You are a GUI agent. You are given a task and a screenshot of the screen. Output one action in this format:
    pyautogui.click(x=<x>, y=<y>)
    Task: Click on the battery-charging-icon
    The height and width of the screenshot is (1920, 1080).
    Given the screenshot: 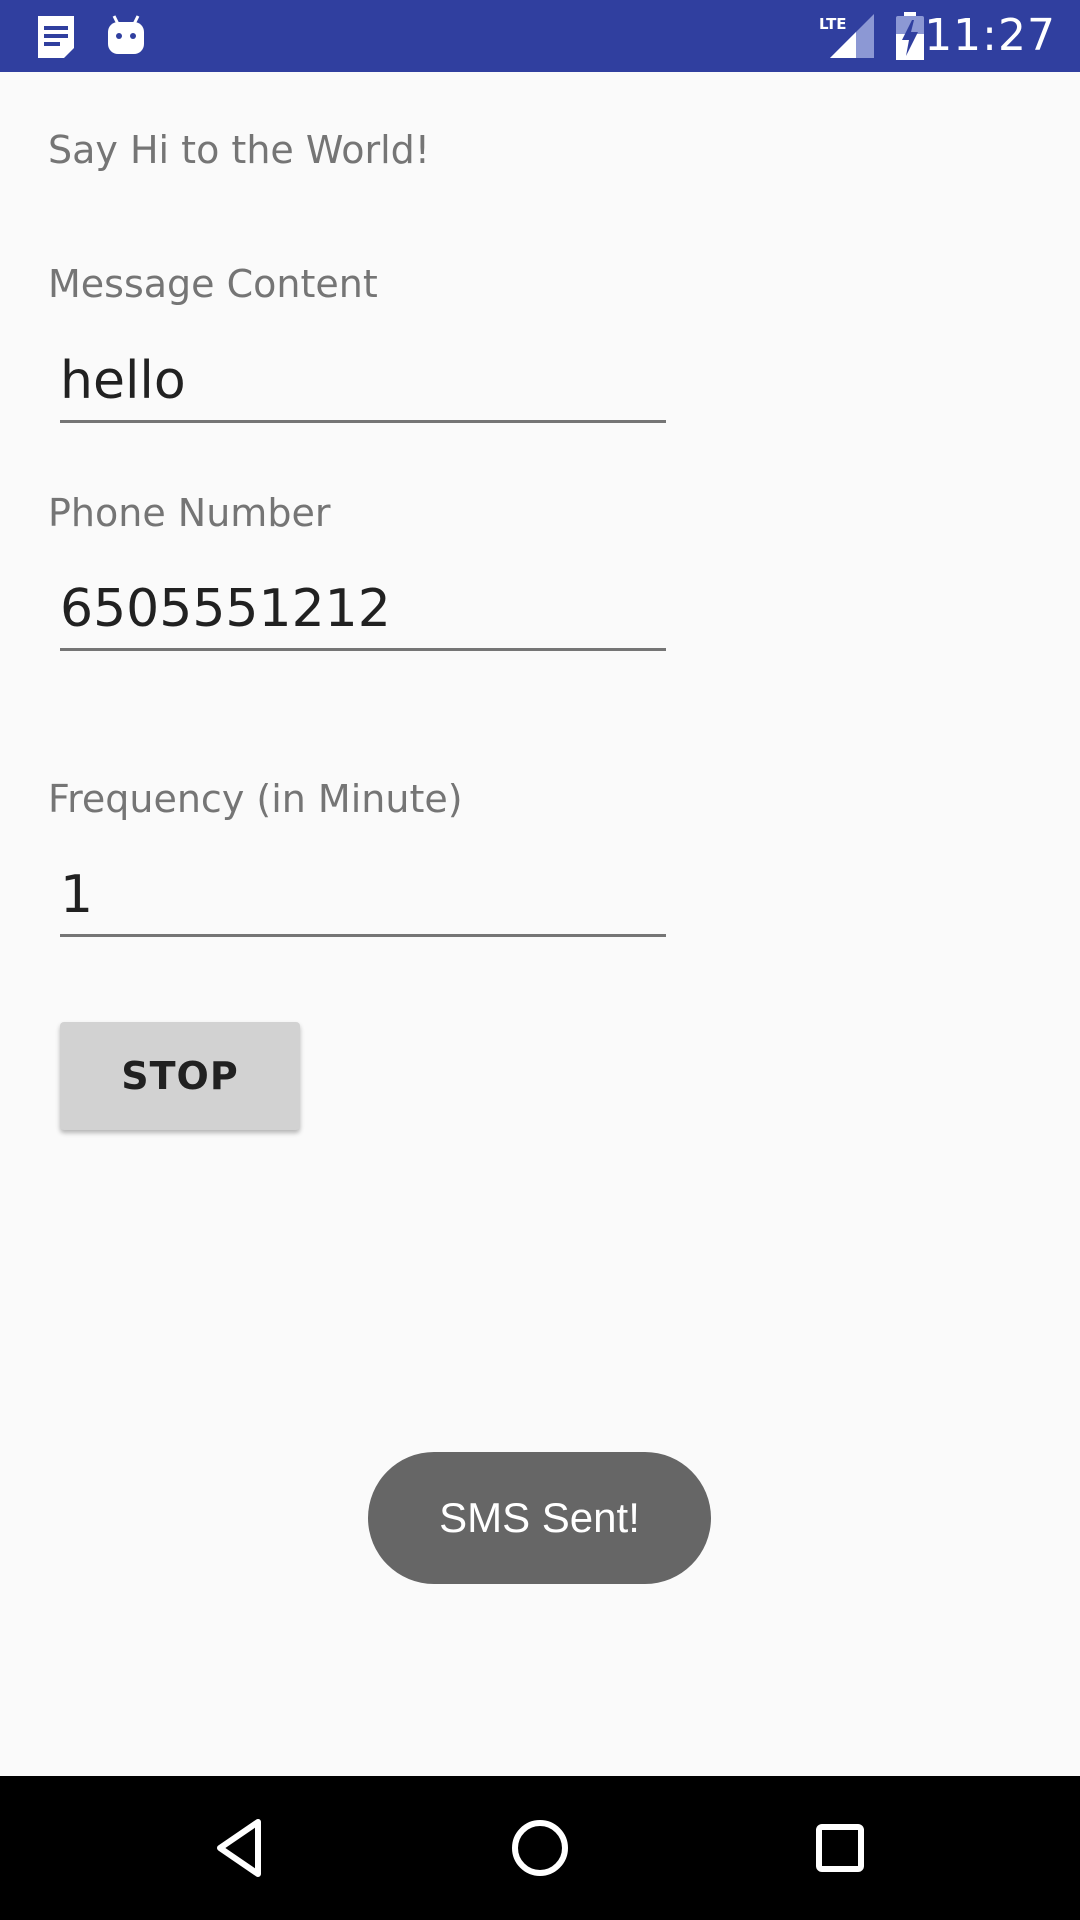 What is the action you would take?
    pyautogui.click(x=910, y=36)
    